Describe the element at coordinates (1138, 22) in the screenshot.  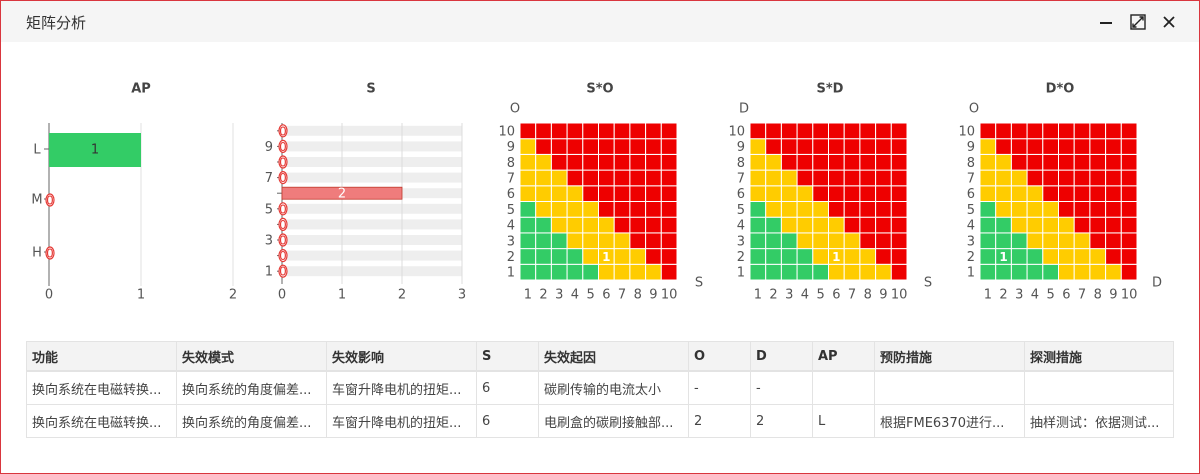
I see `maximize-button` at that location.